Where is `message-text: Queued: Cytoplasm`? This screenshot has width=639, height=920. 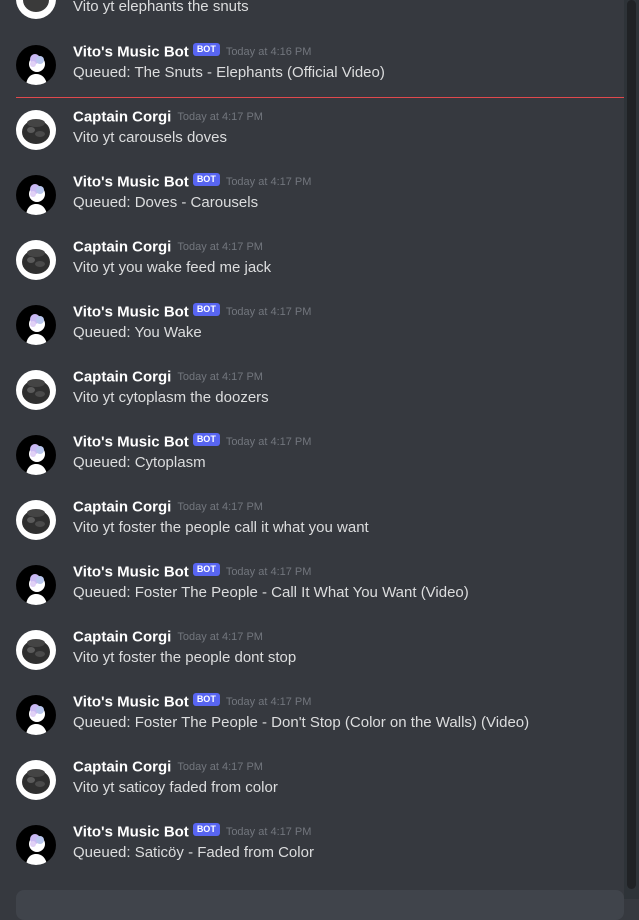
message-text: Queued: Cytoplasm is located at coordinates (139, 462).